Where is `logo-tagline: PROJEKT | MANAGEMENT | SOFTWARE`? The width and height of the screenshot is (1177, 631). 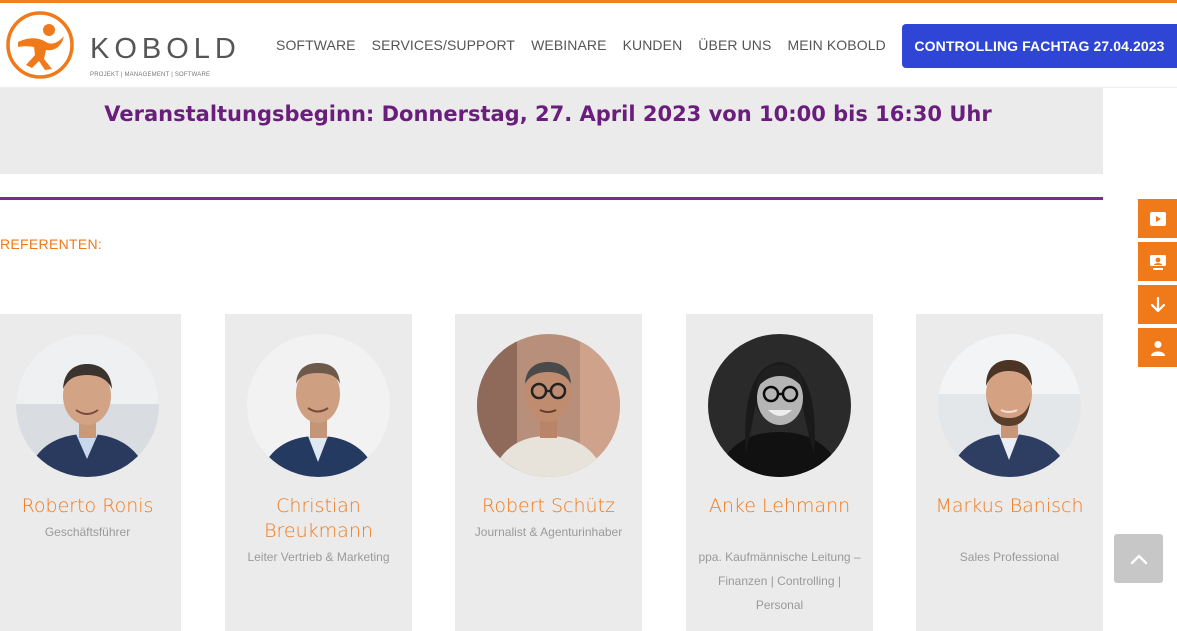
logo-tagline: PROJEKT | MANAGEMENT | SOFTWARE is located at coordinates (150, 75).